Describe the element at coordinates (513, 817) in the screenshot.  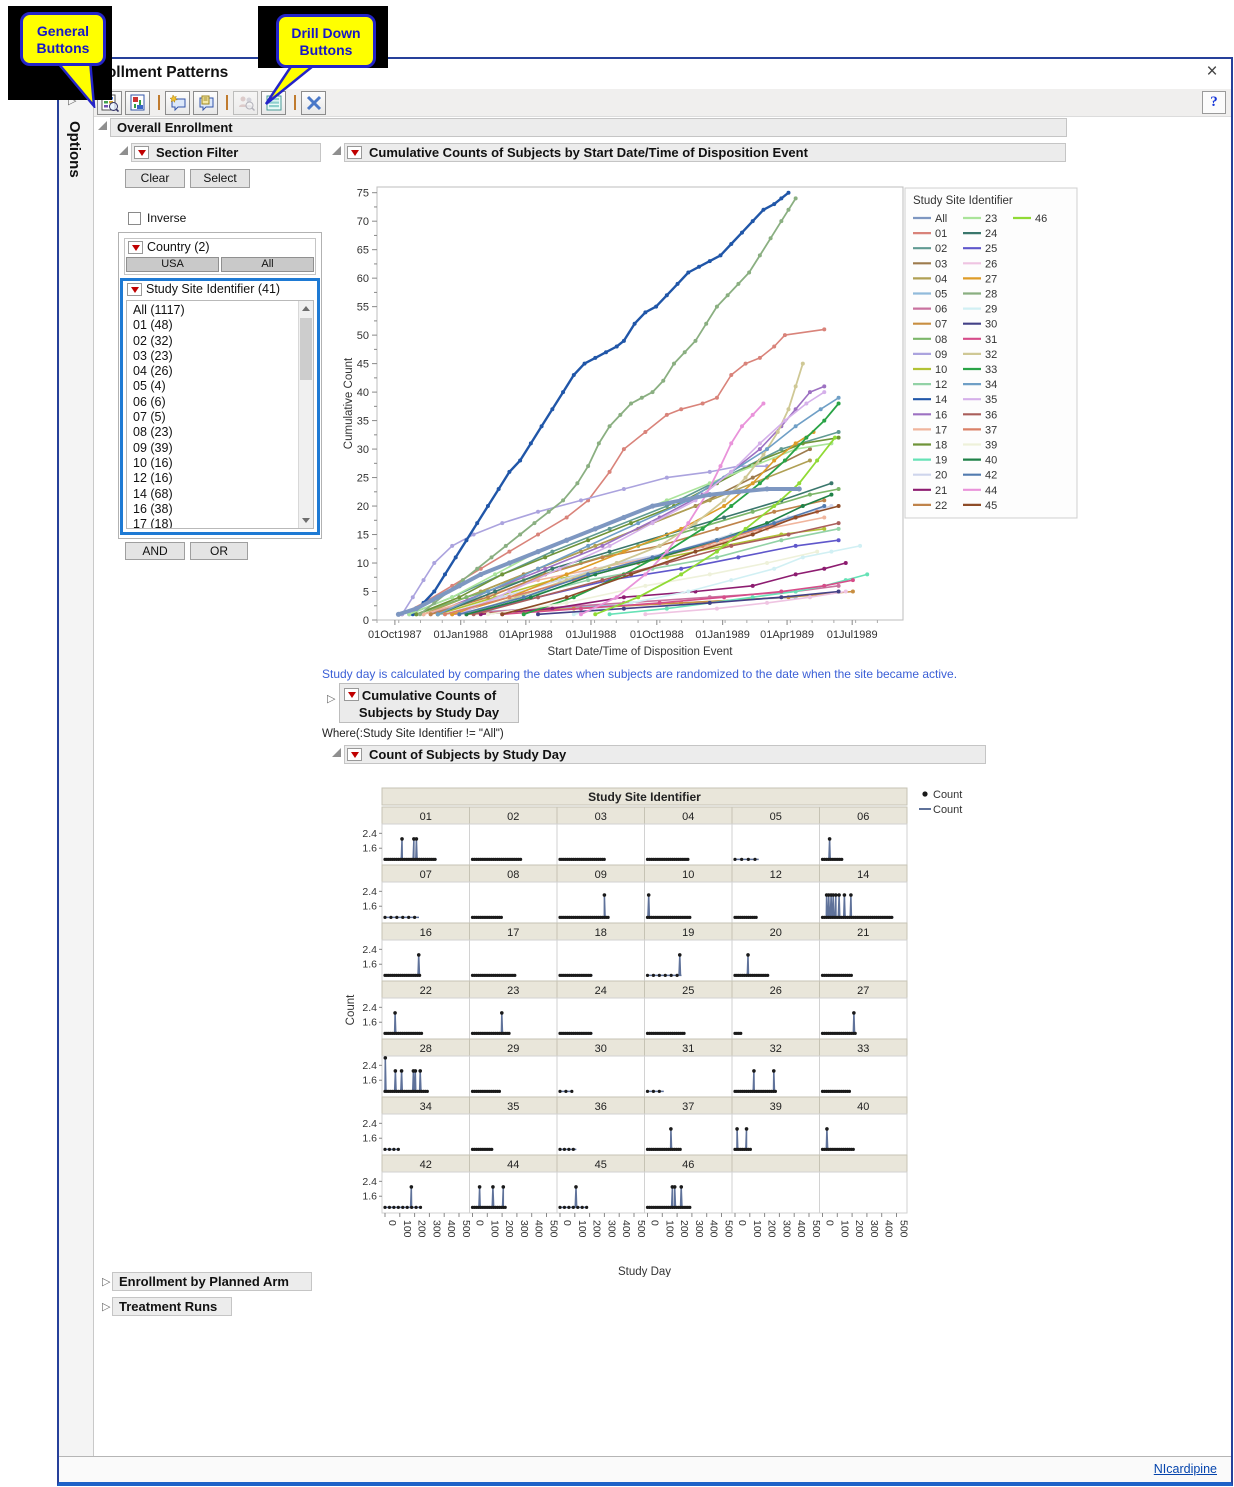
I see `svg-text: 02` at that location.